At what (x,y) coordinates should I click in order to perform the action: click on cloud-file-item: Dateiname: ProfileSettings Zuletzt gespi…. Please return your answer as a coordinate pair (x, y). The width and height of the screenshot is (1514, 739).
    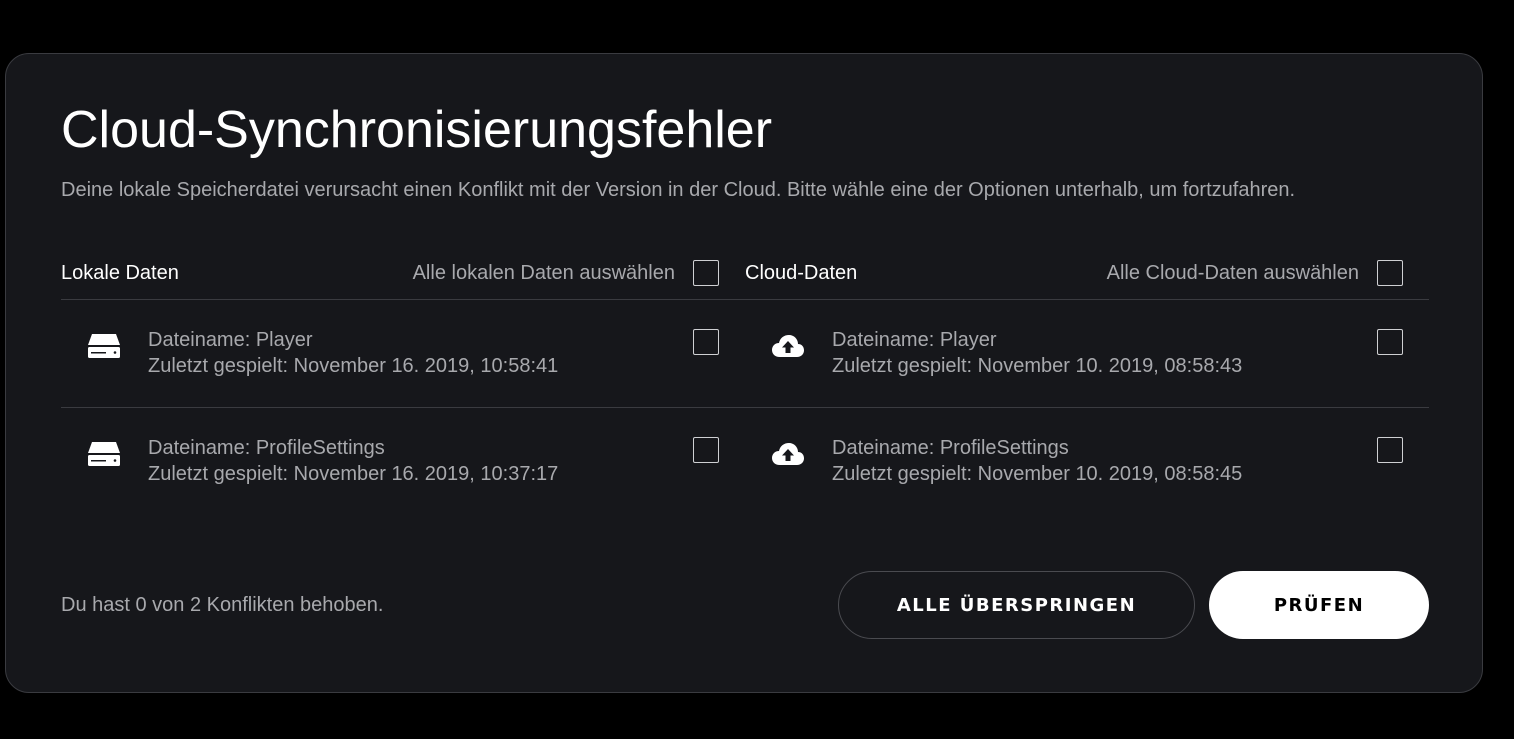
    Looking at the image, I should click on (1074, 465).